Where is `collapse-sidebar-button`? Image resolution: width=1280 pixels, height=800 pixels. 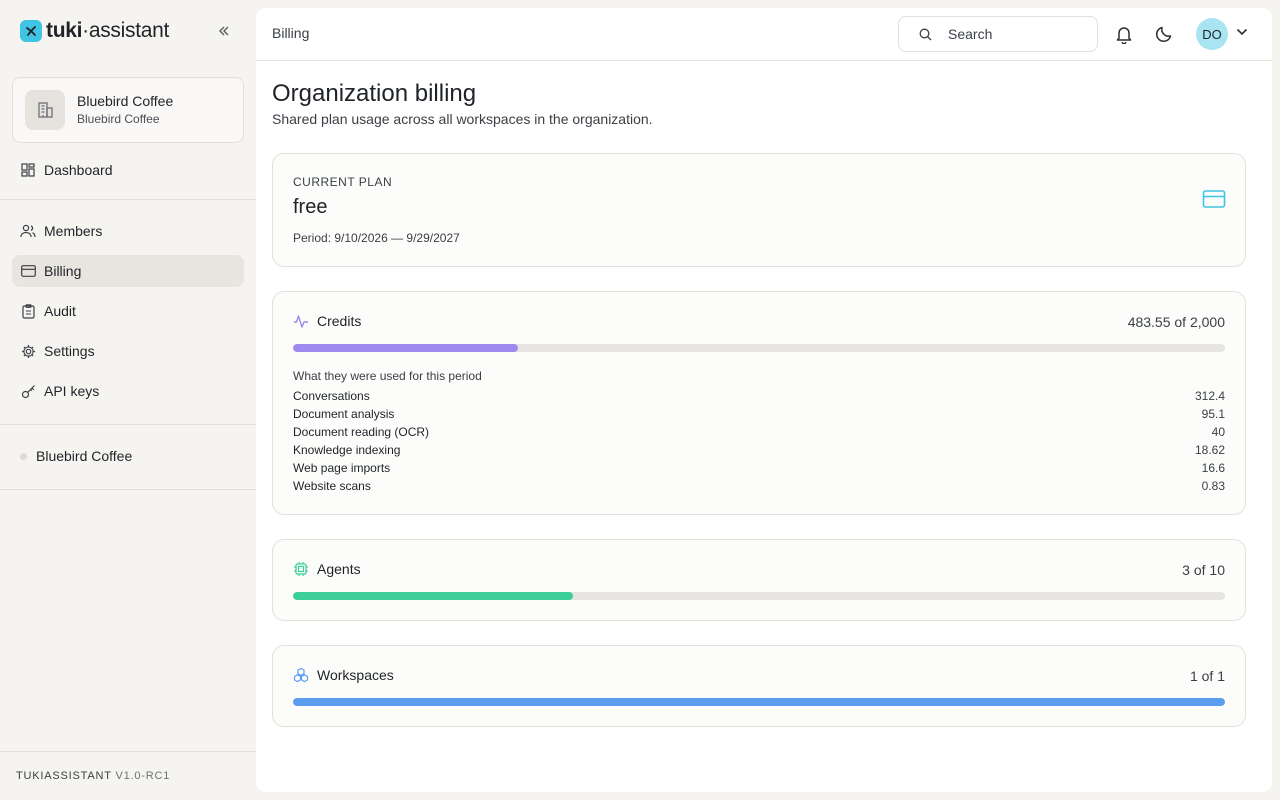 collapse-sidebar-button is located at coordinates (224, 31).